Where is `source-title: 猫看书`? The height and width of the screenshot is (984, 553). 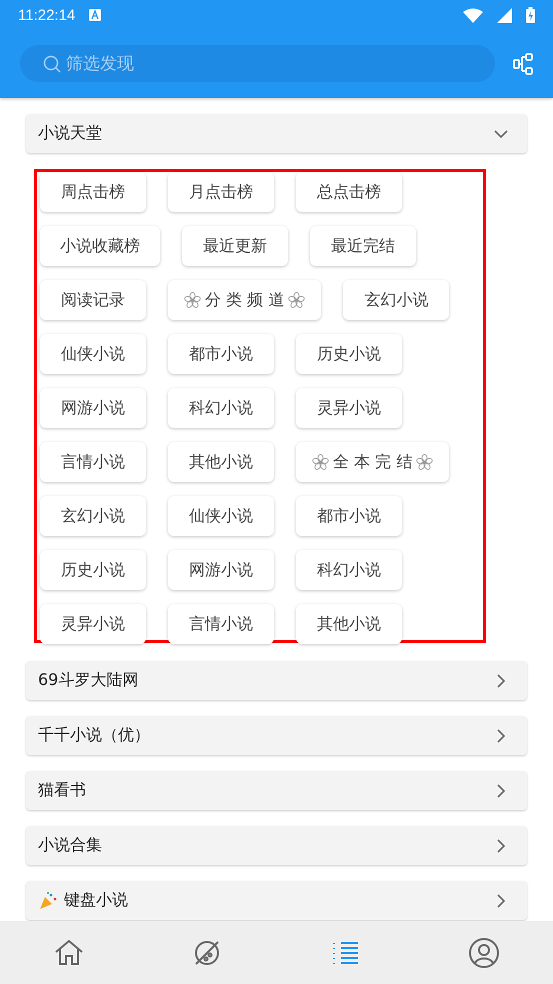
source-title: 猫看书 is located at coordinates (62, 790).